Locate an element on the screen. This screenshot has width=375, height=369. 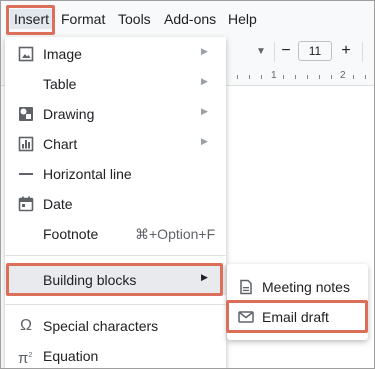
calendar-icon is located at coordinates (26, 204).